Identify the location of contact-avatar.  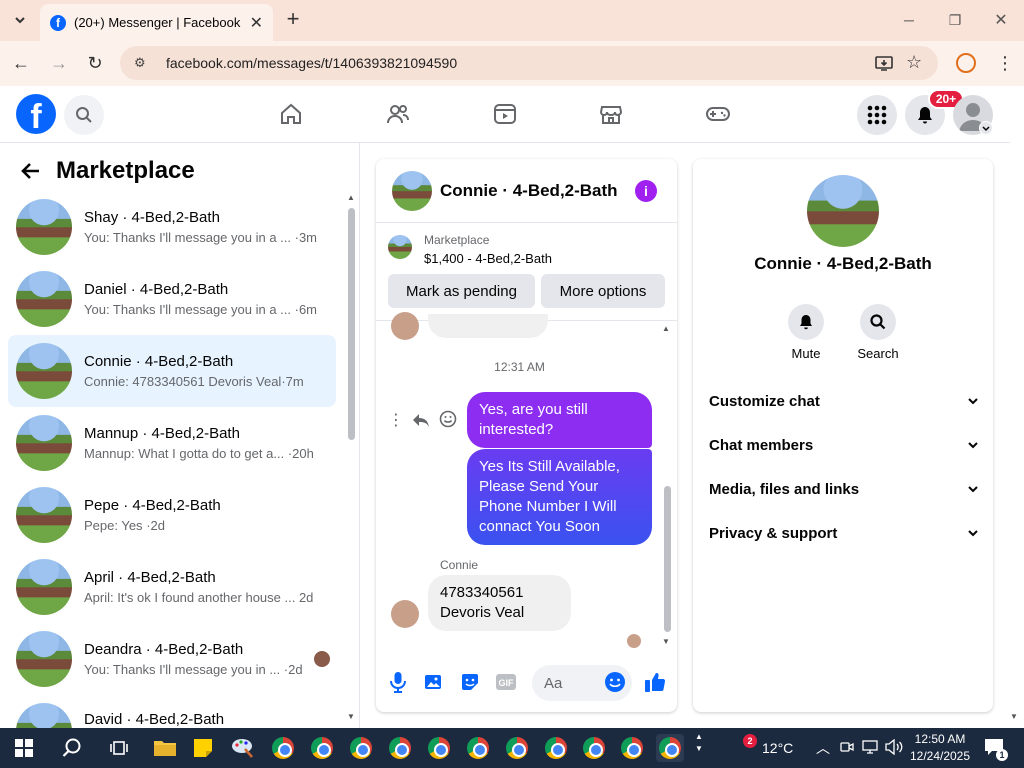
(405, 614).